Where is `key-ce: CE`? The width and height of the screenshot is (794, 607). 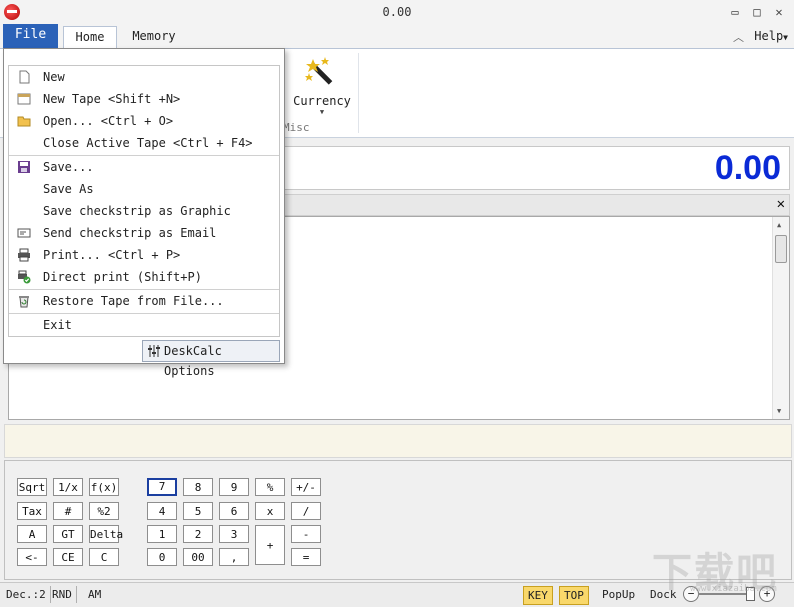 key-ce: CE is located at coordinates (68, 557).